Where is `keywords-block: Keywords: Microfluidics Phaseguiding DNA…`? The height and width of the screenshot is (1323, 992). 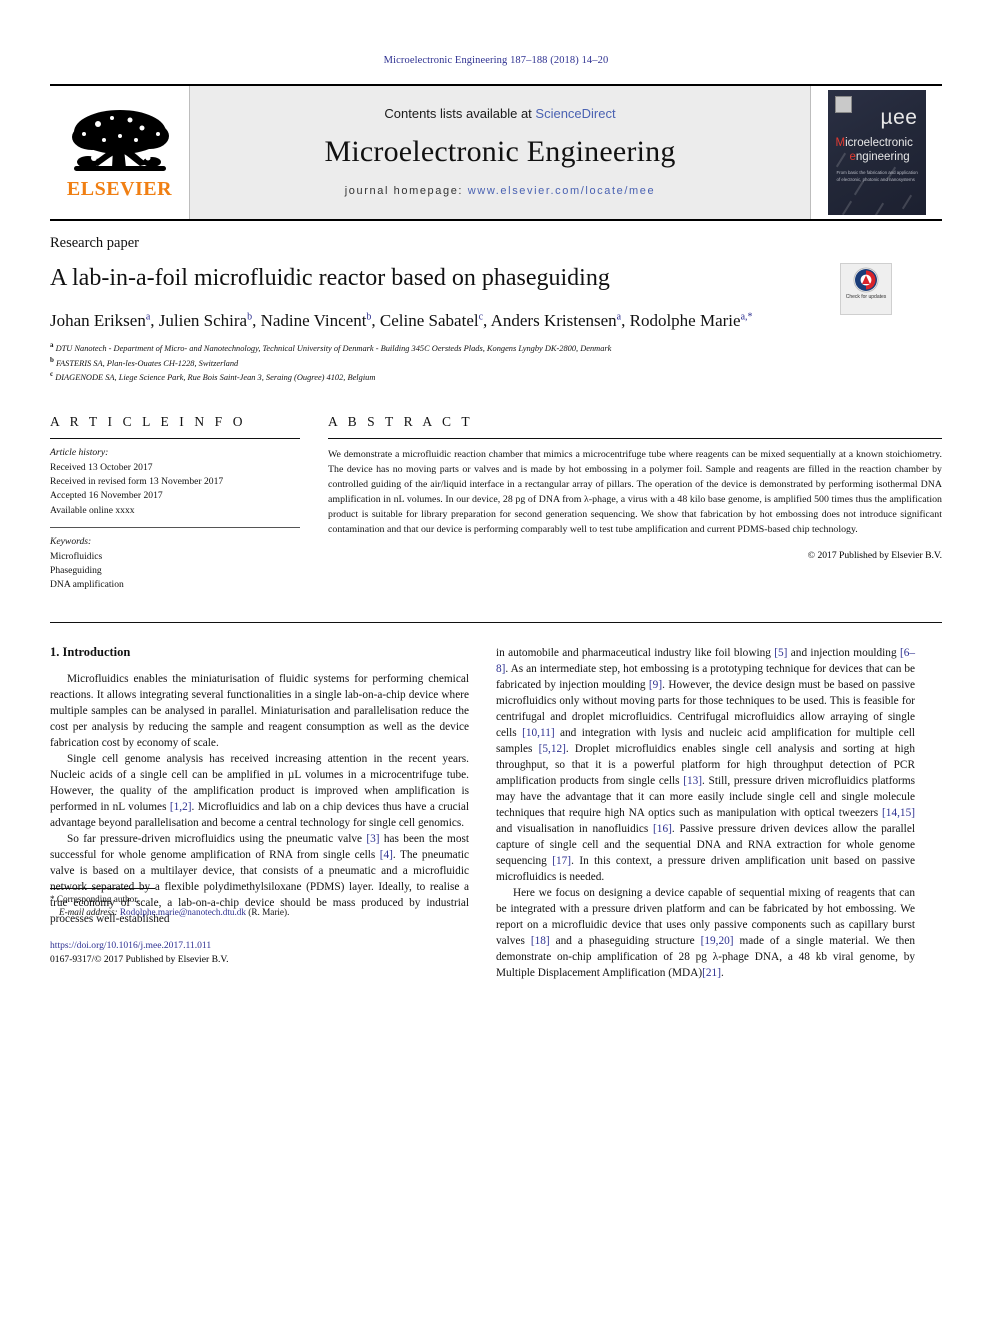 keywords-block: Keywords: Microfluidics Phaseguiding DNA… is located at coordinates (175, 565).